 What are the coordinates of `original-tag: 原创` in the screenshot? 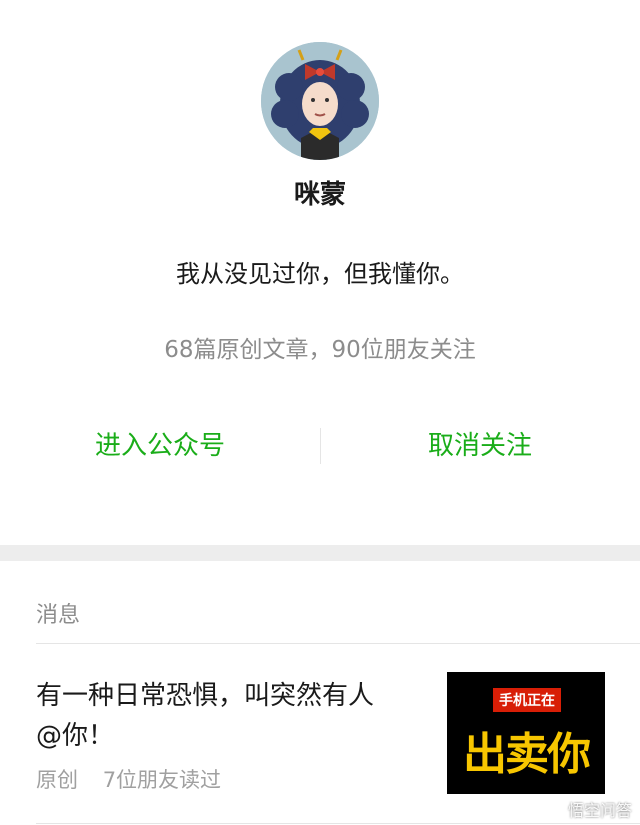 It's located at (57, 780).